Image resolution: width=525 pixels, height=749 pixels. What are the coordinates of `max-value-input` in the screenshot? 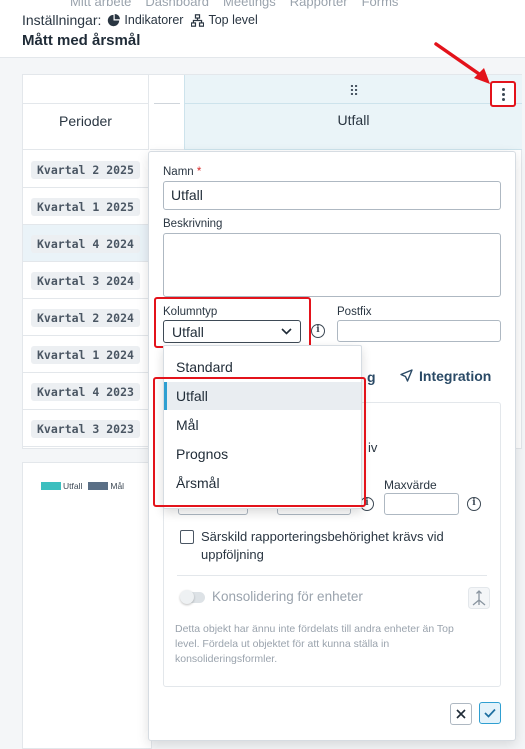 It's located at (421, 504).